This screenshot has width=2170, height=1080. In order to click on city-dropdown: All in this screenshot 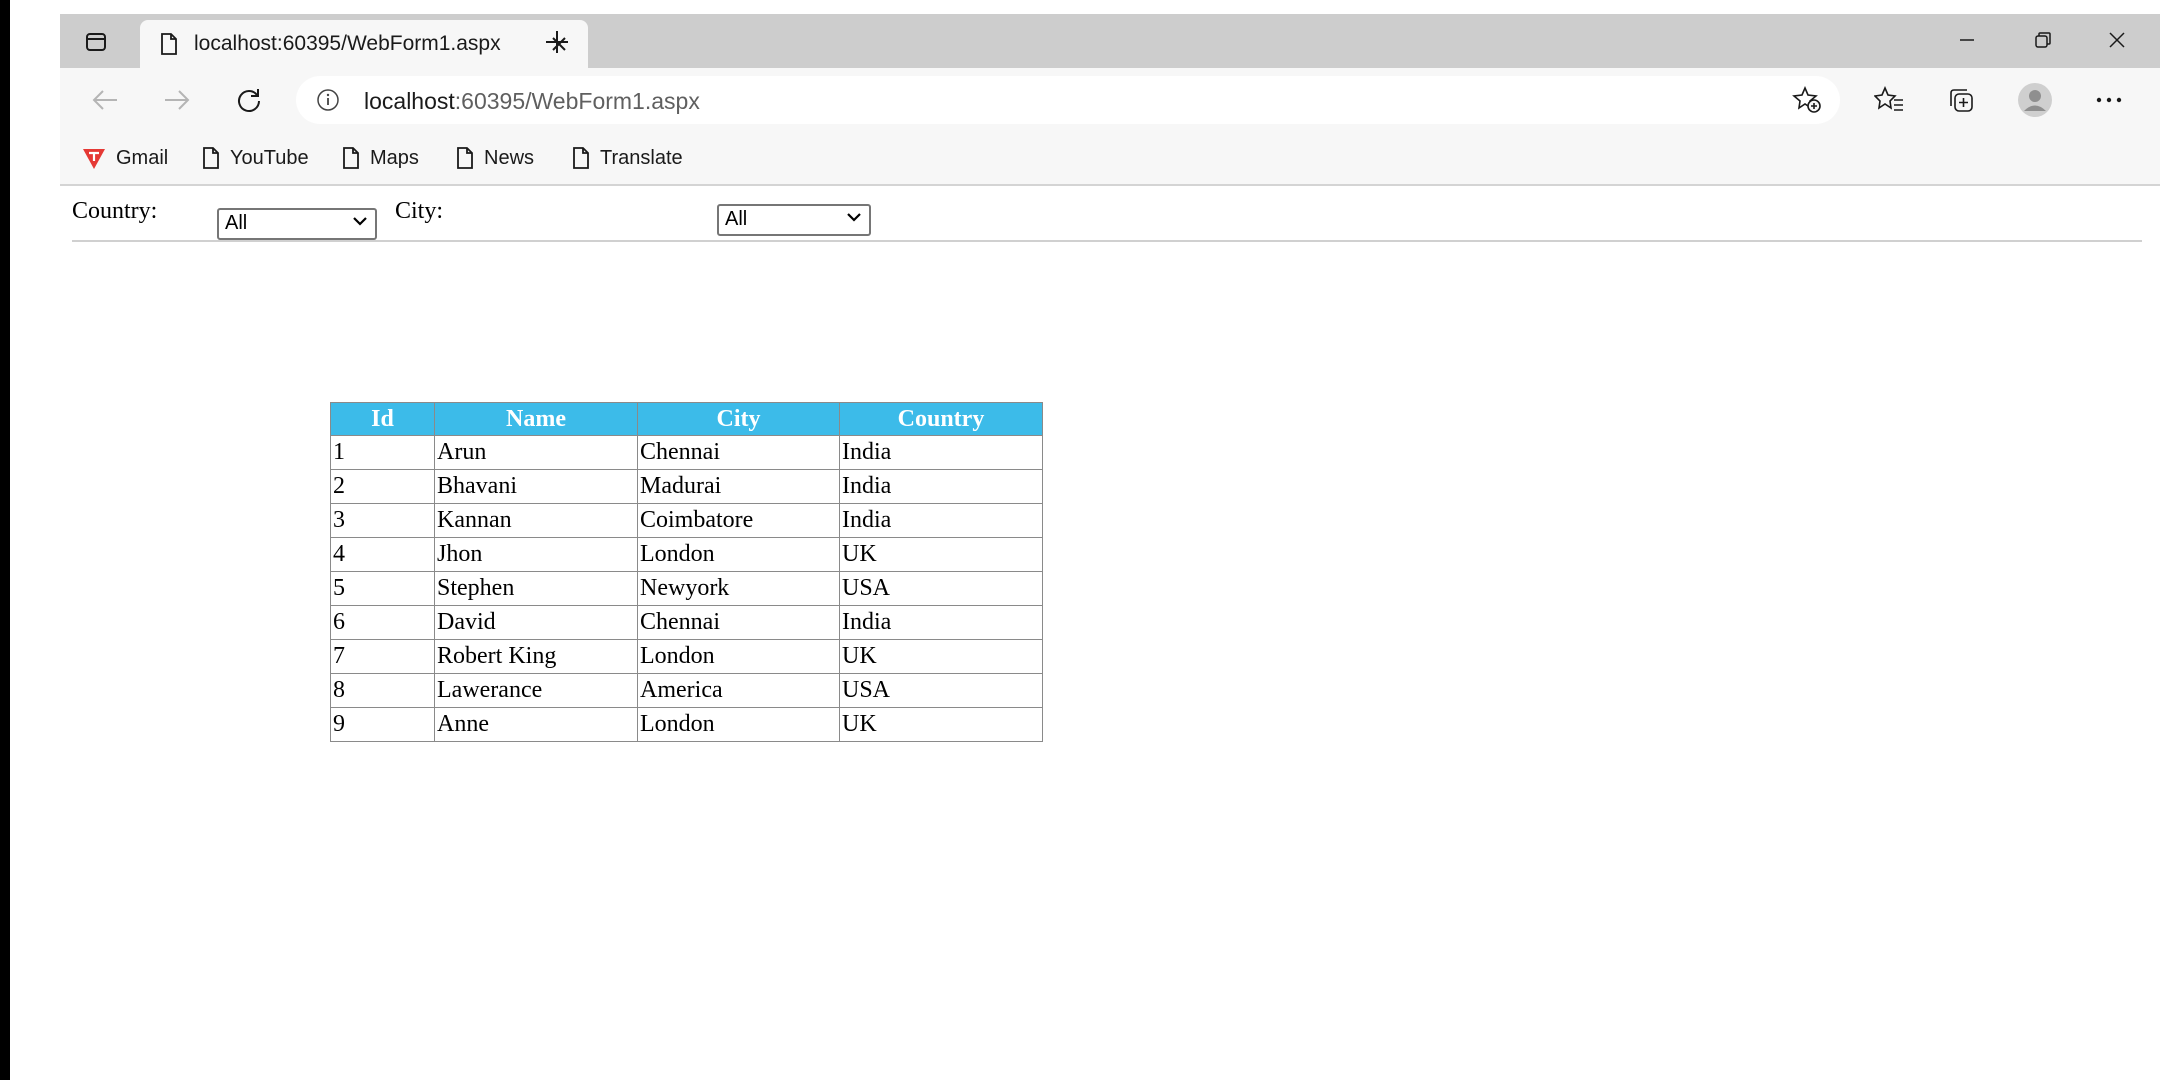, I will do `click(794, 220)`.